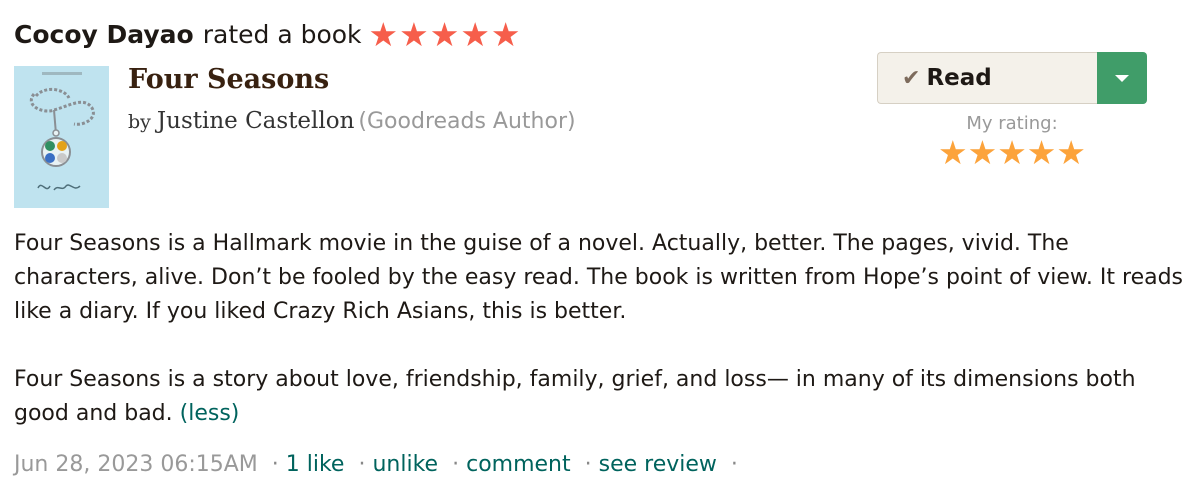  I want to click on author-role-tag: (Goodreads Author), so click(467, 121).